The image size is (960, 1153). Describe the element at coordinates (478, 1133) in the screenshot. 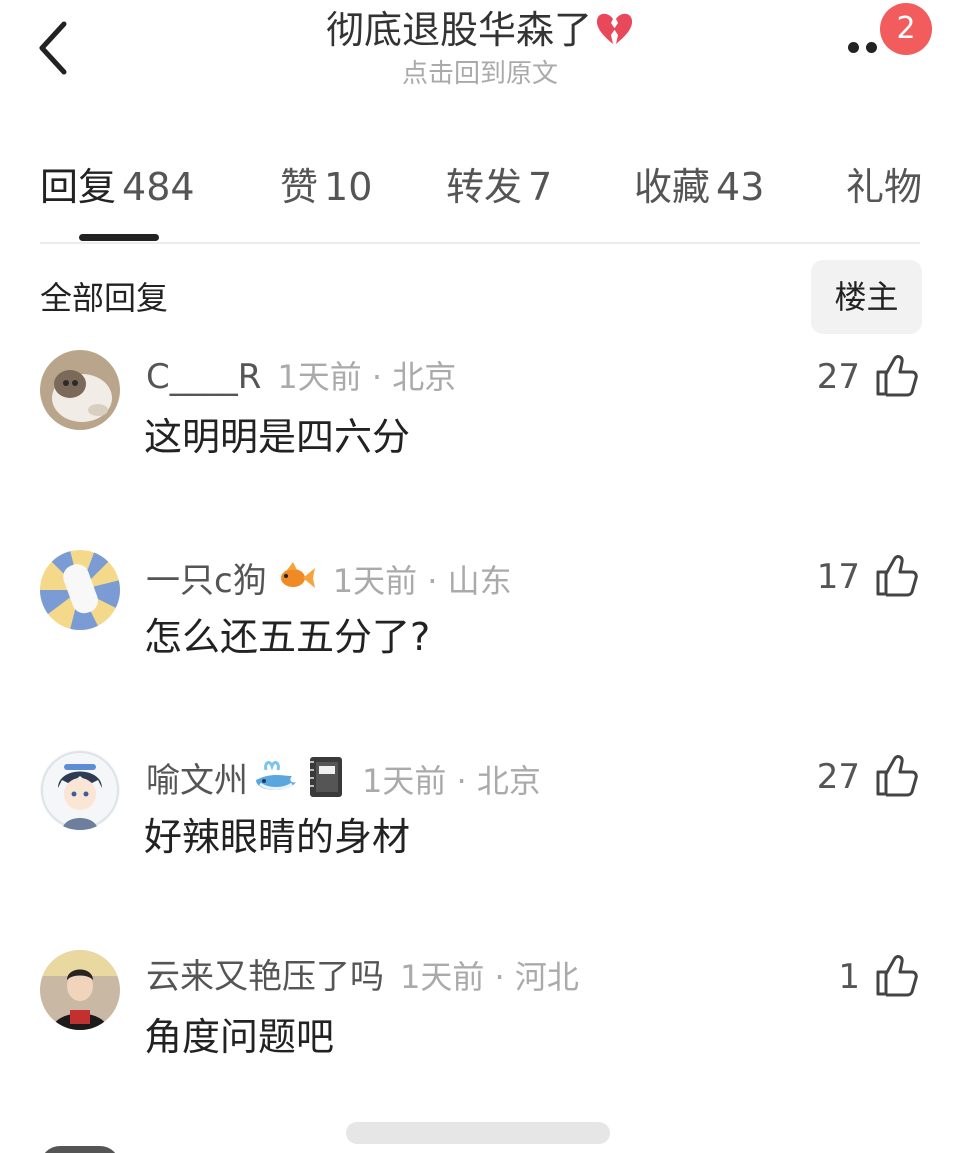

I see `watermark-bar` at that location.